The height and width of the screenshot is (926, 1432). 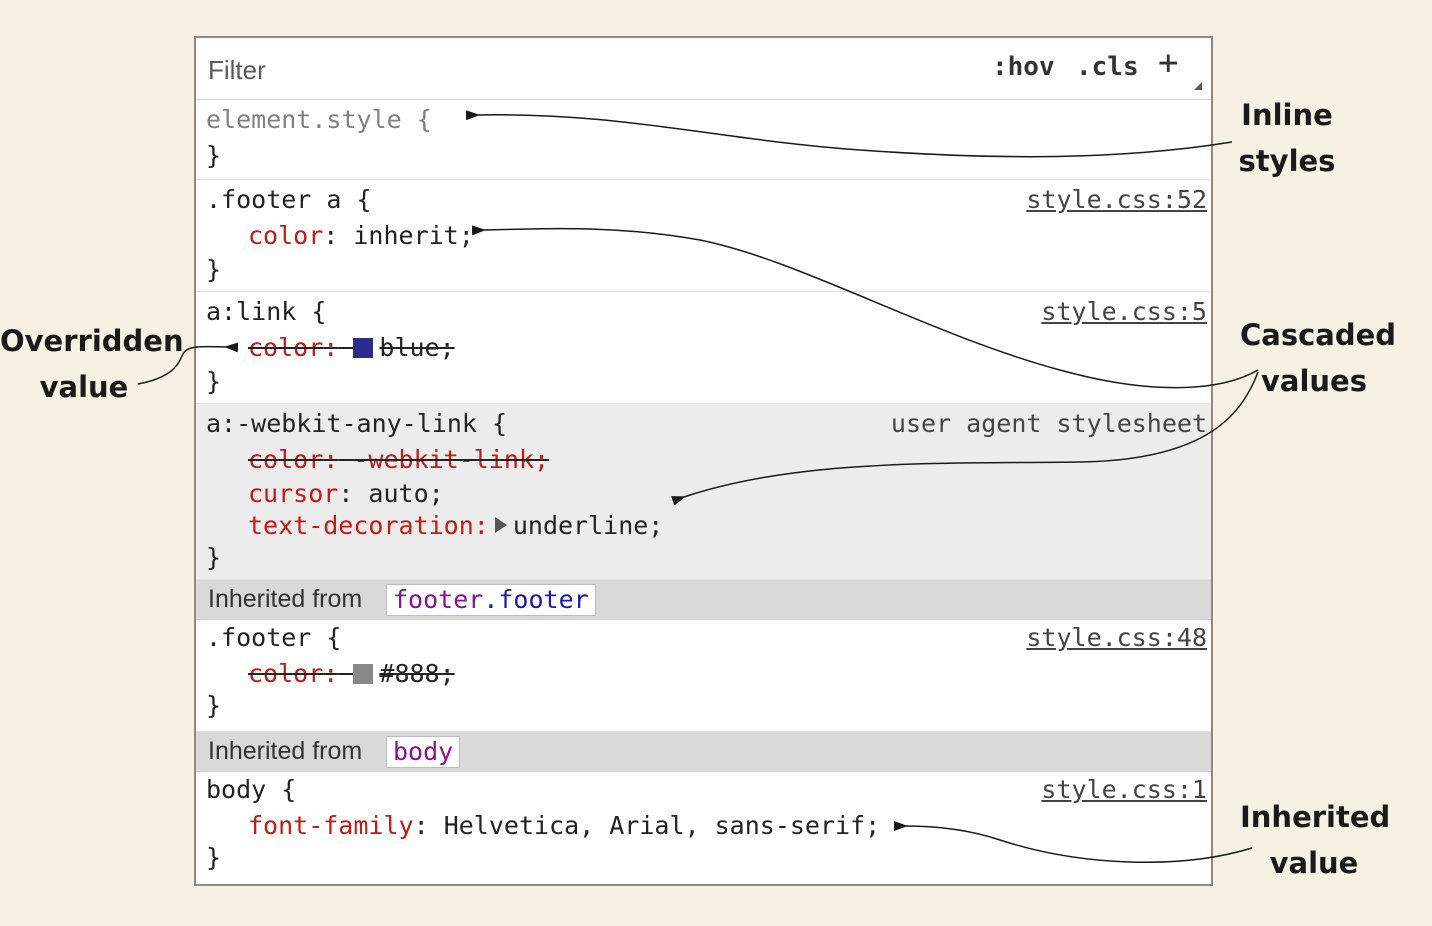 I want to click on arrow-cascaded-footer-a, so click(x=865, y=307).